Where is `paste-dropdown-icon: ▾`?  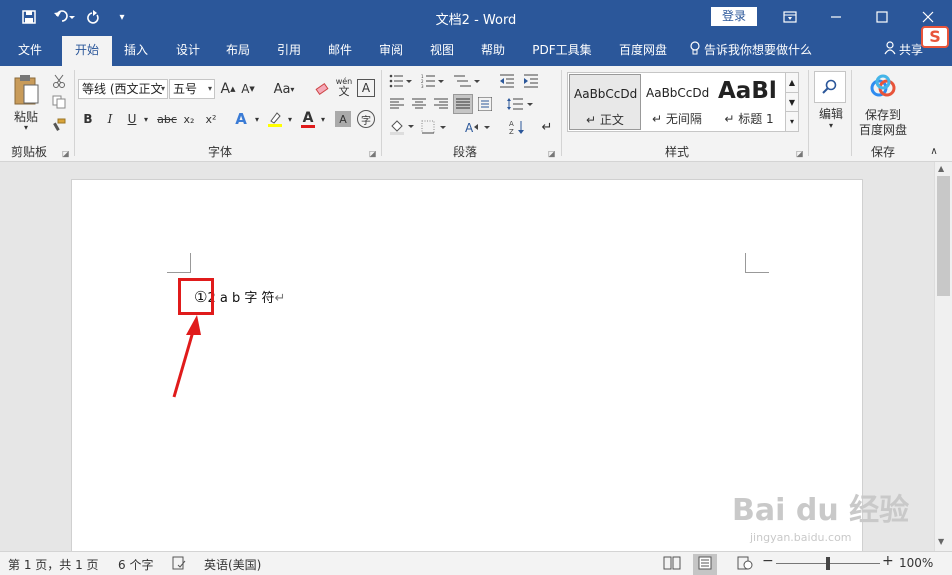 paste-dropdown-icon: ▾ is located at coordinates (26, 127).